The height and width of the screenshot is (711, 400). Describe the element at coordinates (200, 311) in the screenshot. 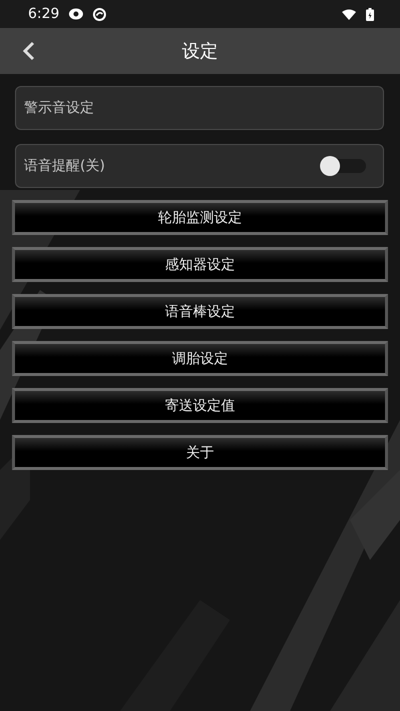

I see `menu-button: 语音棒设定` at that location.